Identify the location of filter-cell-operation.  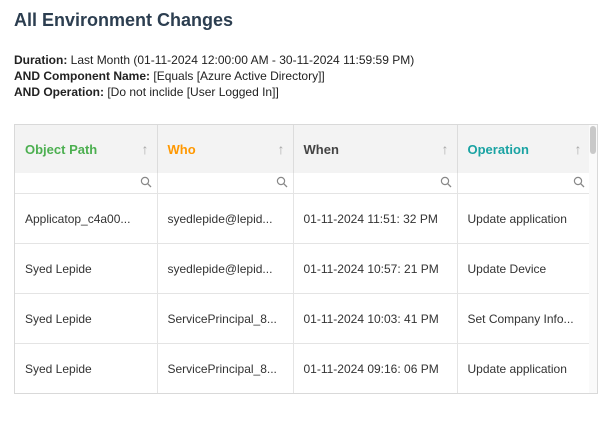
(524, 183).